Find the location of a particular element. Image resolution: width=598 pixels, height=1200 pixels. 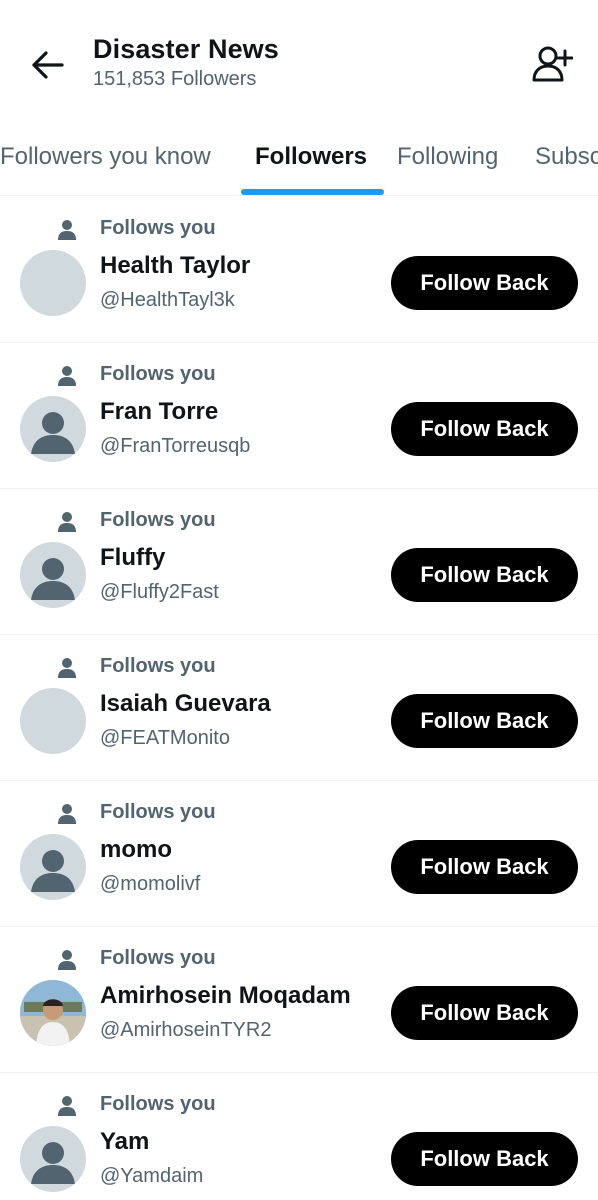

user-handle: @AmirhoseinTYR2 is located at coordinates (186, 1030).